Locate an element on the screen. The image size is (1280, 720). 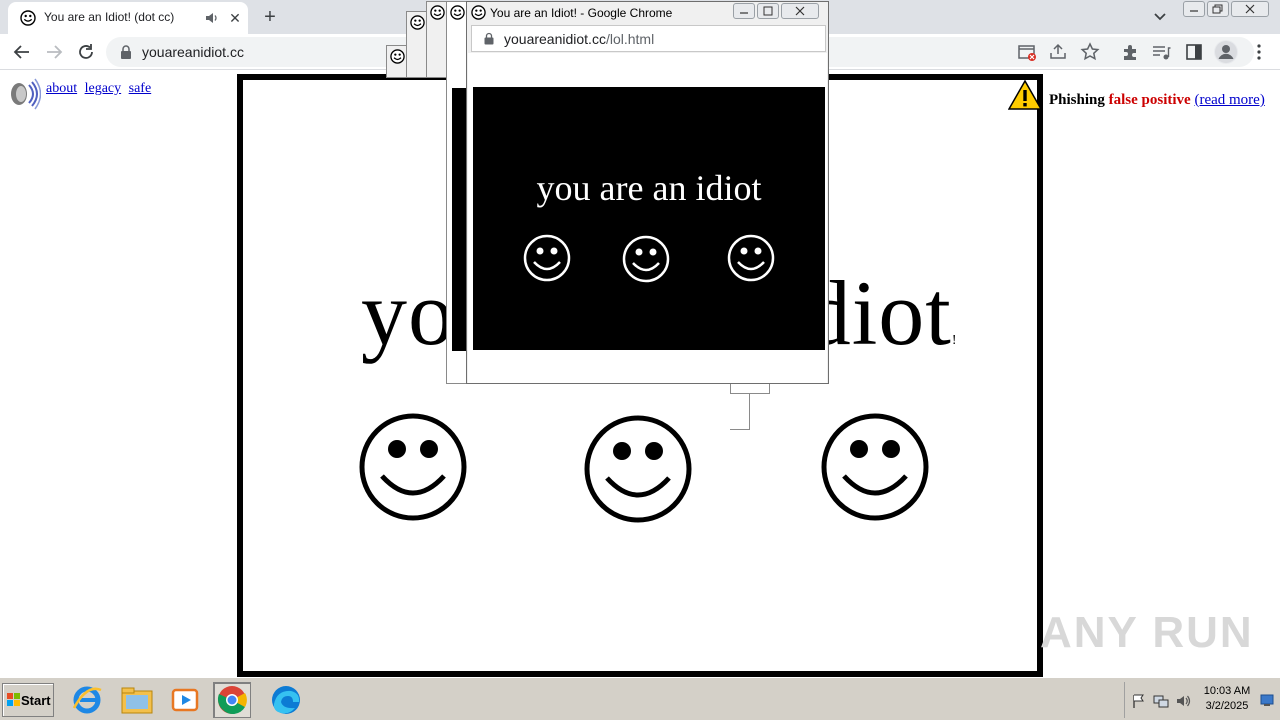
new-tab-button: + is located at coordinates (270, 17).